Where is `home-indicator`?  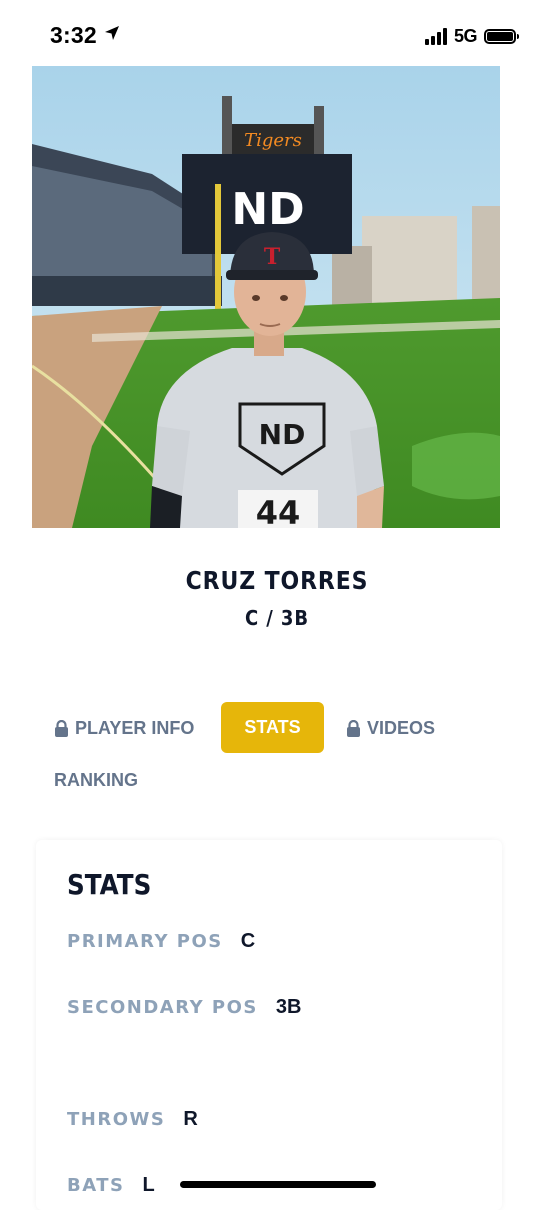
home-indicator is located at coordinates (278, 1184).